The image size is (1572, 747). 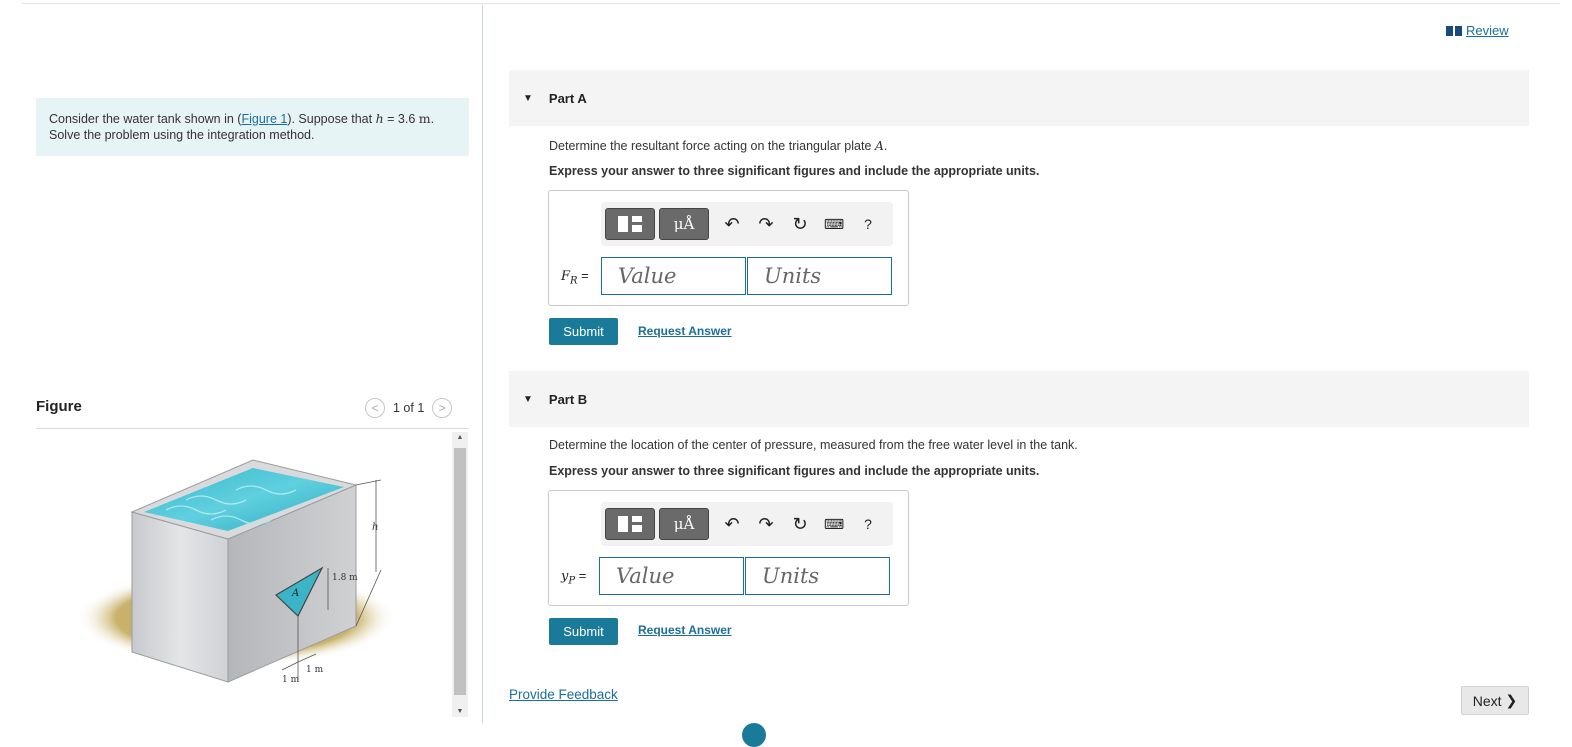 What do you see at coordinates (59, 406) in the screenshot?
I see `figure-title: Figure` at bounding box center [59, 406].